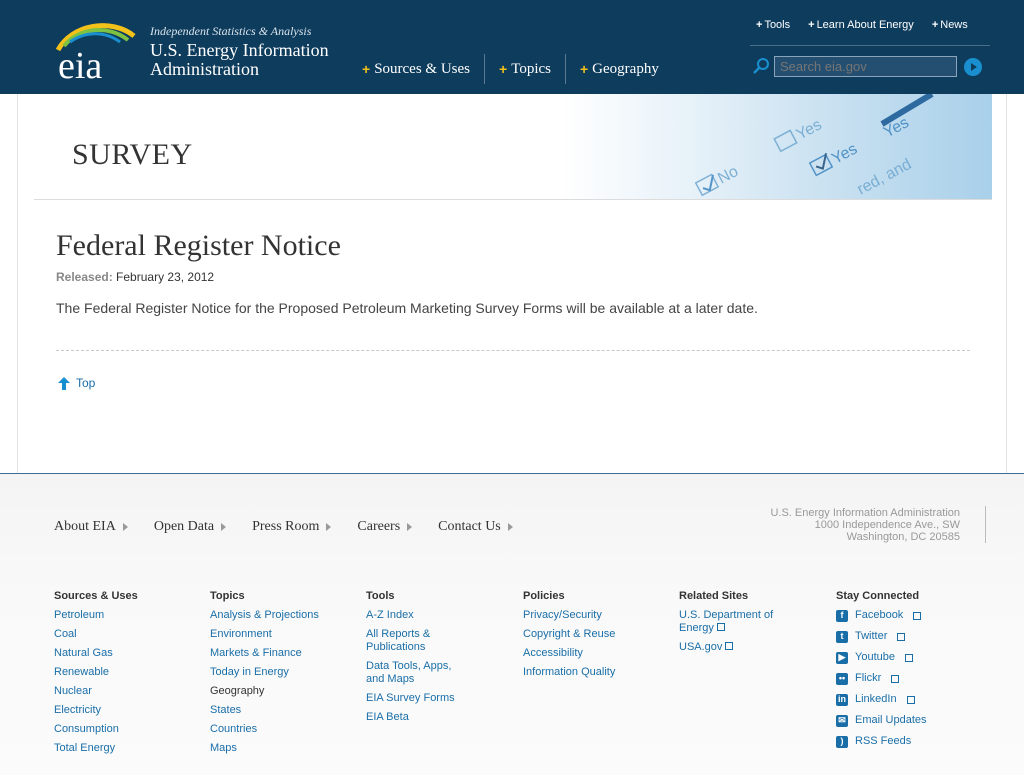 The height and width of the screenshot is (775, 1024). I want to click on footer-link: Markets & Finance, so click(280, 653).